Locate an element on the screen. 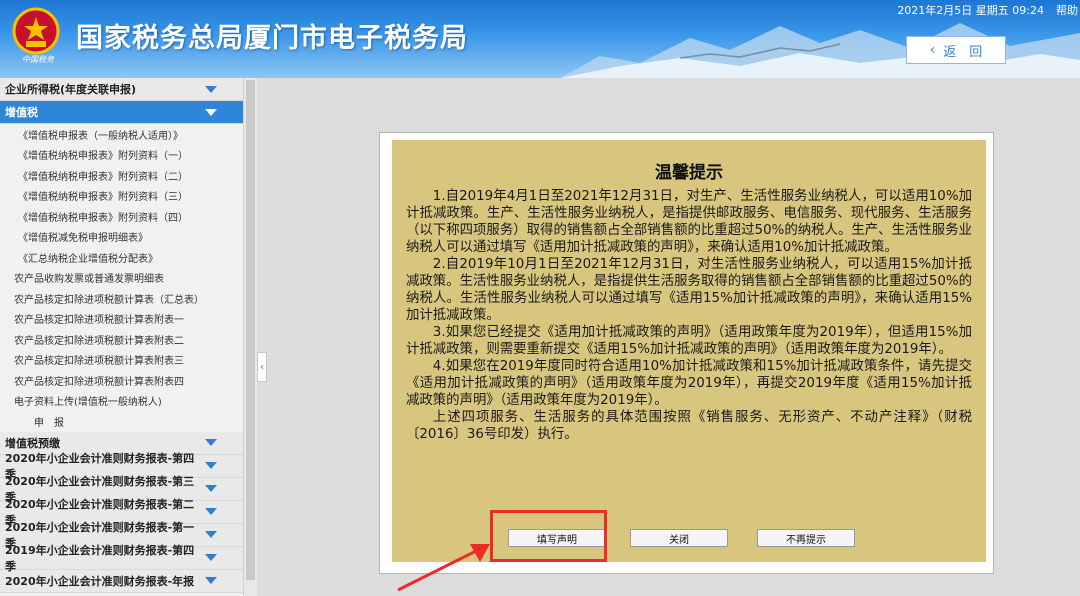 The image size is (1080, 596). sidebar-section-corporate-income-tax: 企业所得税(年度关联申报) is located at coordinates (121, 89).